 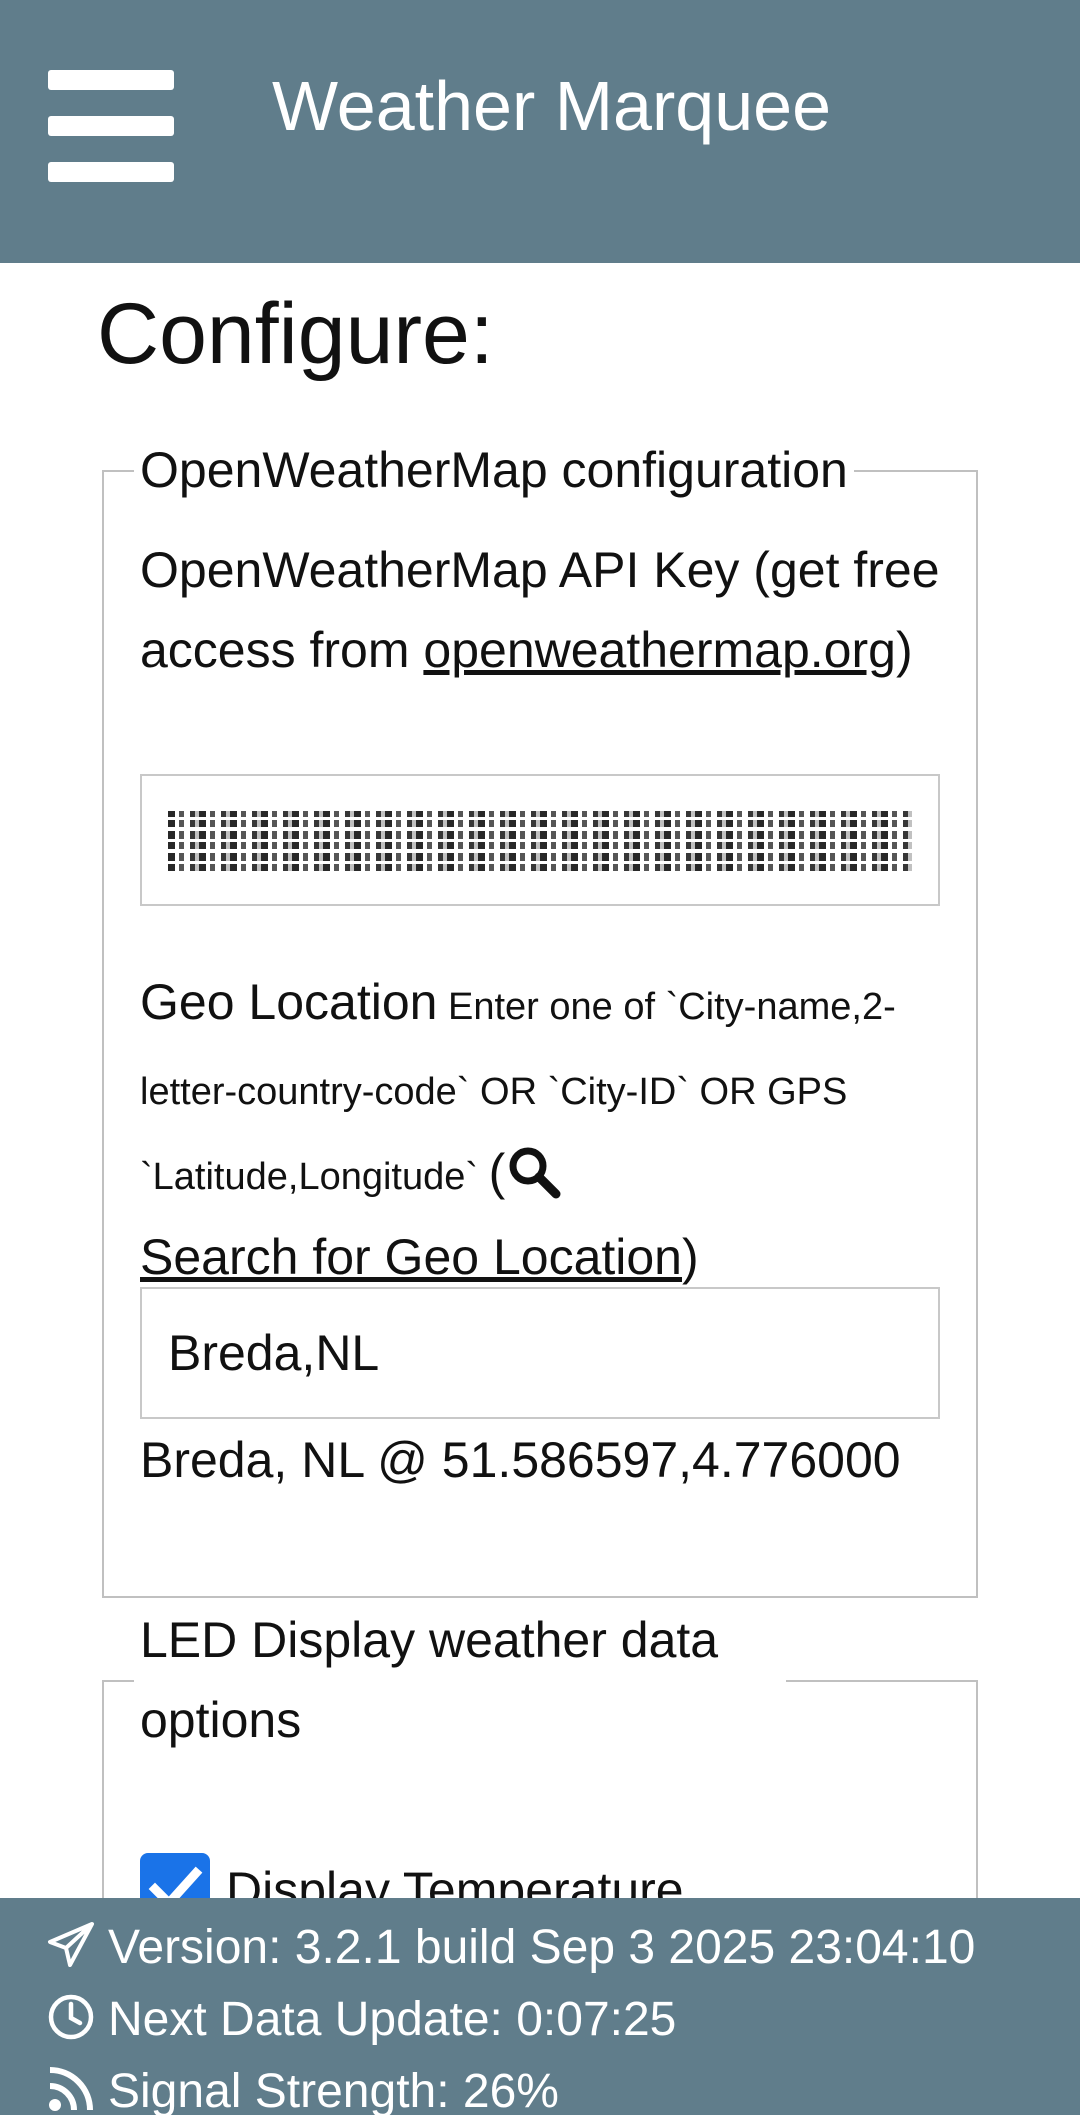 What do you see at coordinates (71, 1944) in the screenshot?
I see `paper-plane-icon` at bounding box center [71, 1944].